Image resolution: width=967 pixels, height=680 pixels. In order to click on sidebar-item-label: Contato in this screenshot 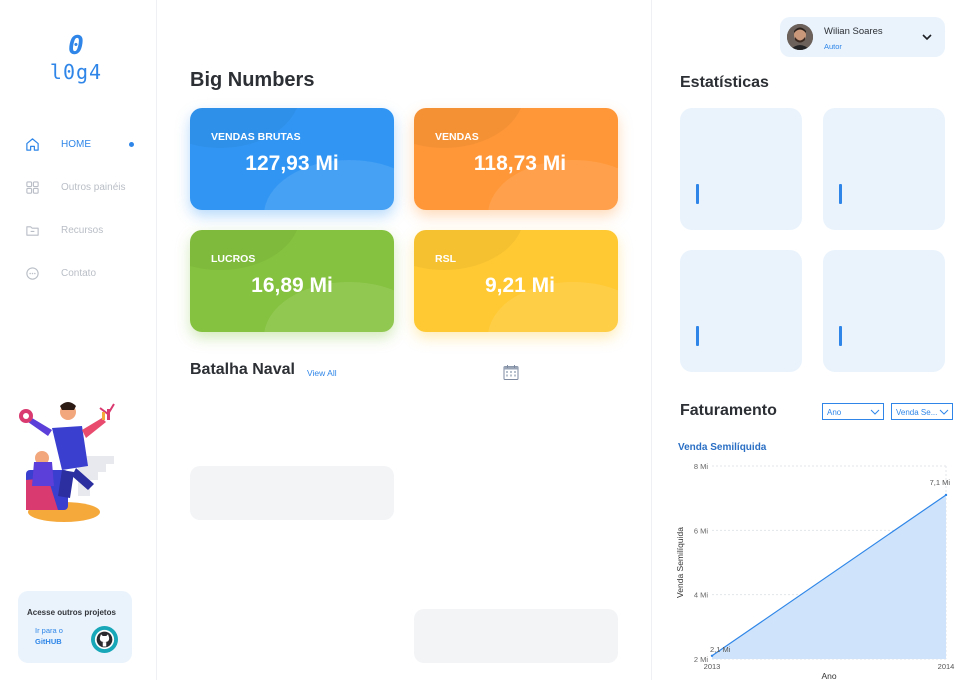, I will do `click(79, 273)`.